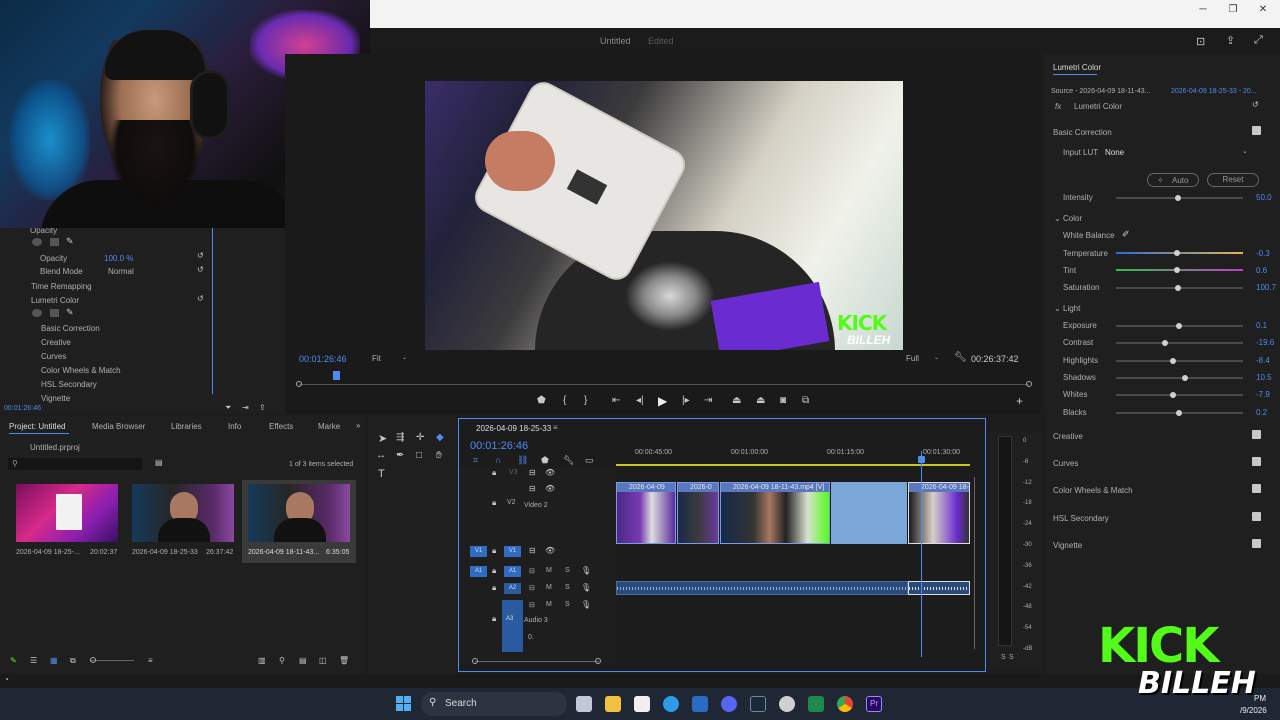  I want to click on captions-icon: ▭, so click(589, 460).